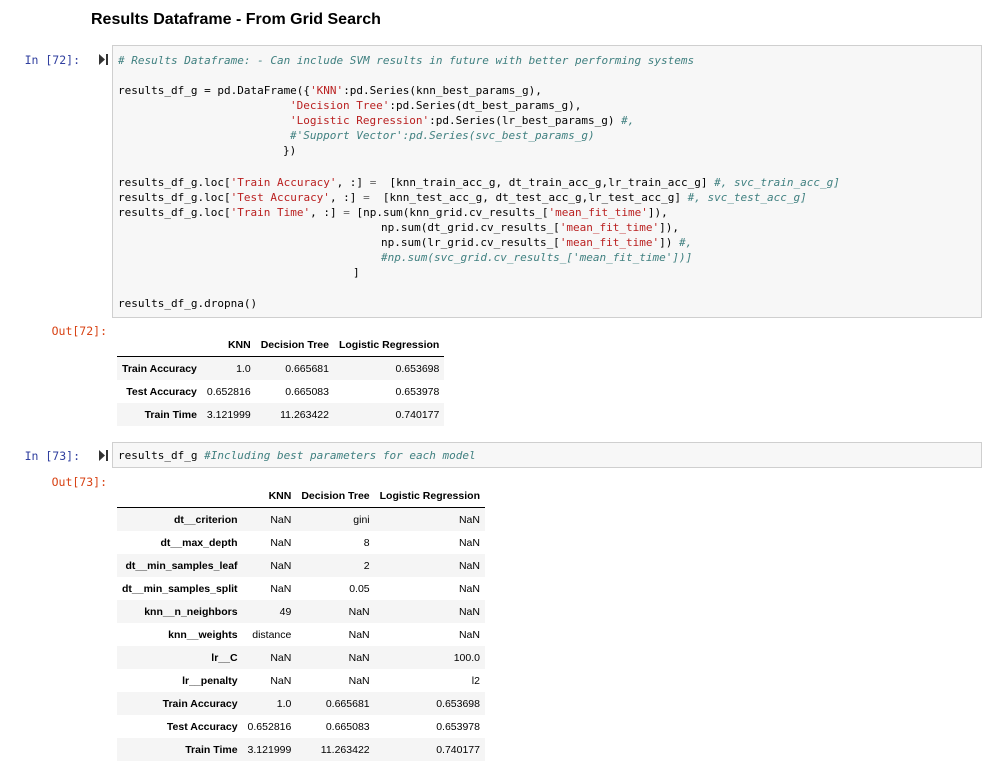 Image resolution: width=991 pixels, height=775 pixels. I want to click on table-row: dt__min_samples_leaf NaN 2 NaN, so click(301, 565).